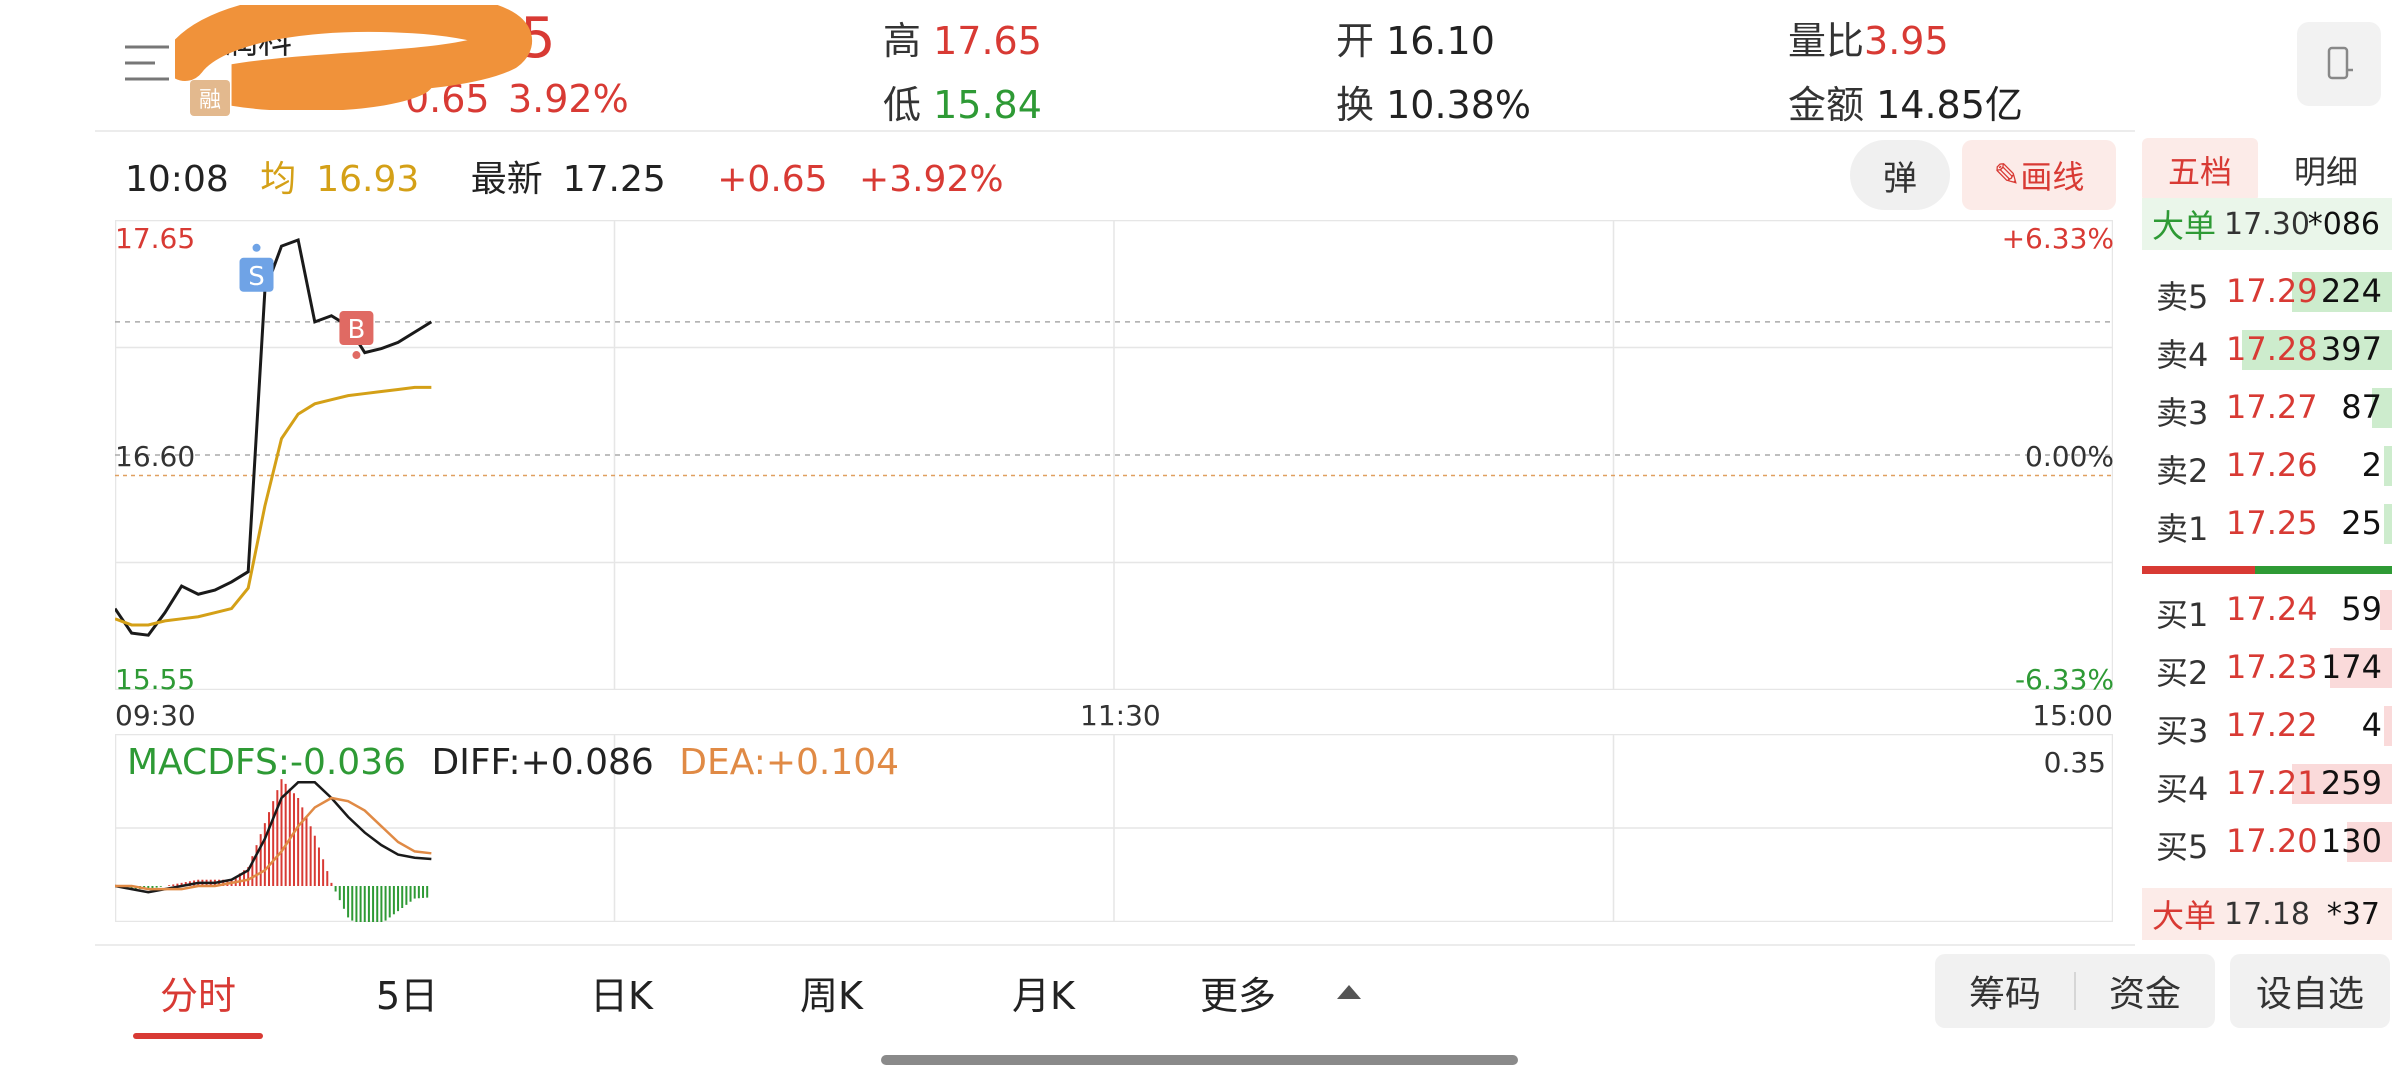 This screenshot has width=2400, height=1080. What do you see at coordinates (2074, 762) in the screenshot?
I see `macd-top-label: 0.35` at bounding box center [2074, 762].